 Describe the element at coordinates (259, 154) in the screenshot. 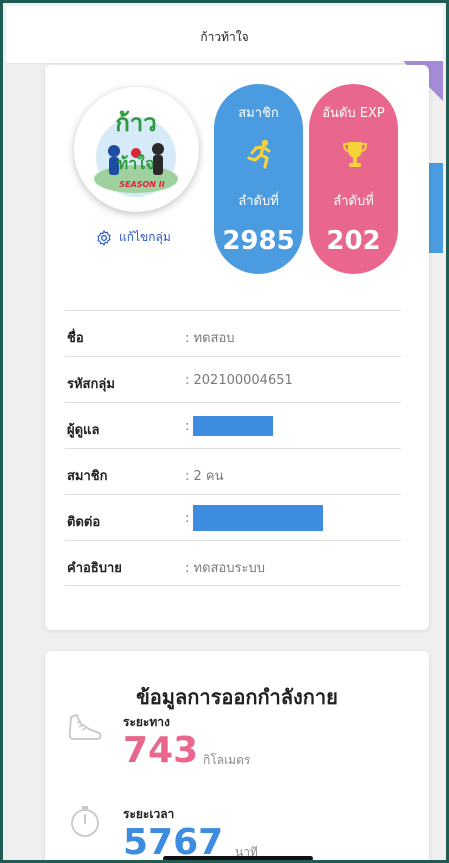

I see `running-icon` at that location.